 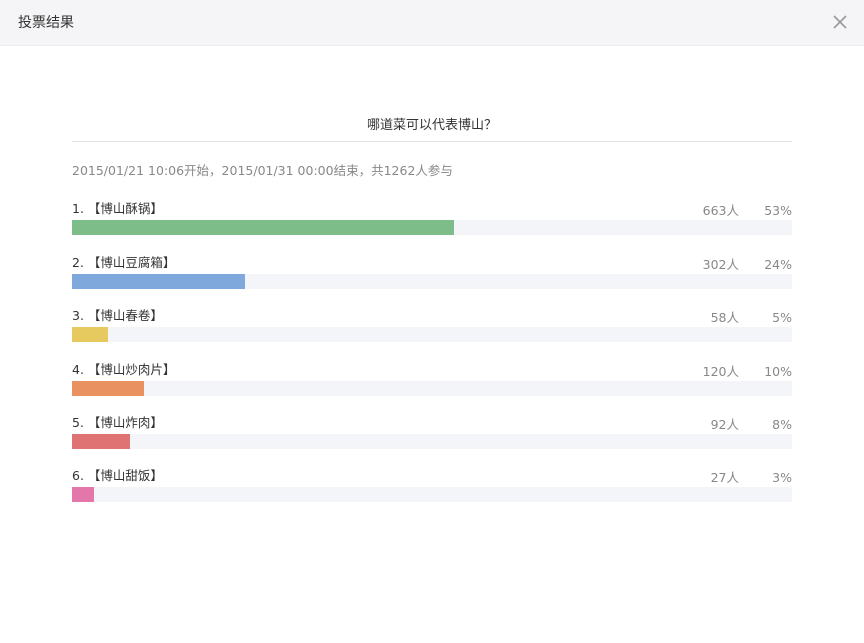 I want to click on option-label: 5. 【博山炸肉】, so click(x=117, y=422).